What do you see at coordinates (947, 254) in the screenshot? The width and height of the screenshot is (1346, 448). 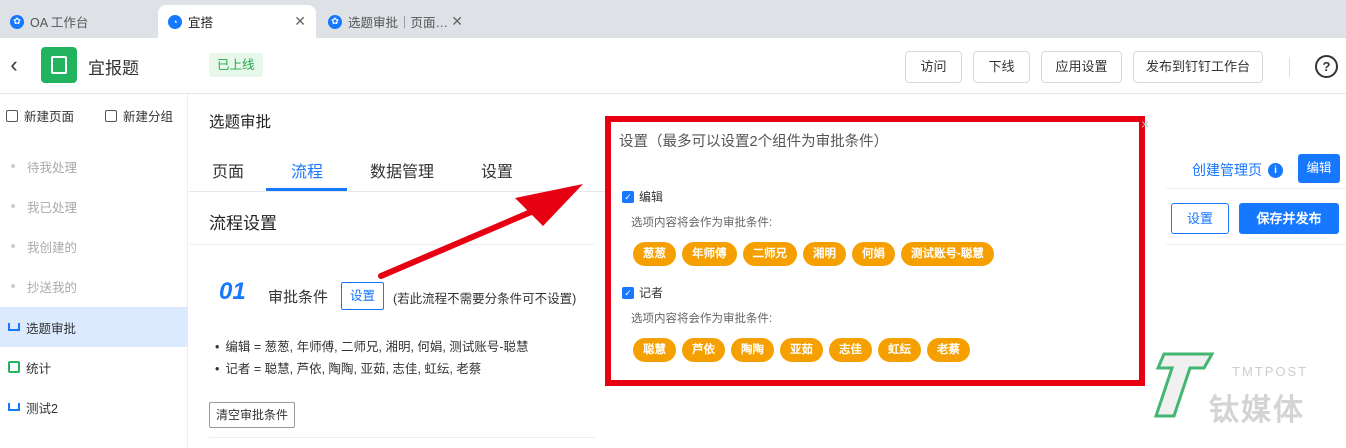 I see `option-tag: 测试账号-聪慧` at bounding box center [947, 254].